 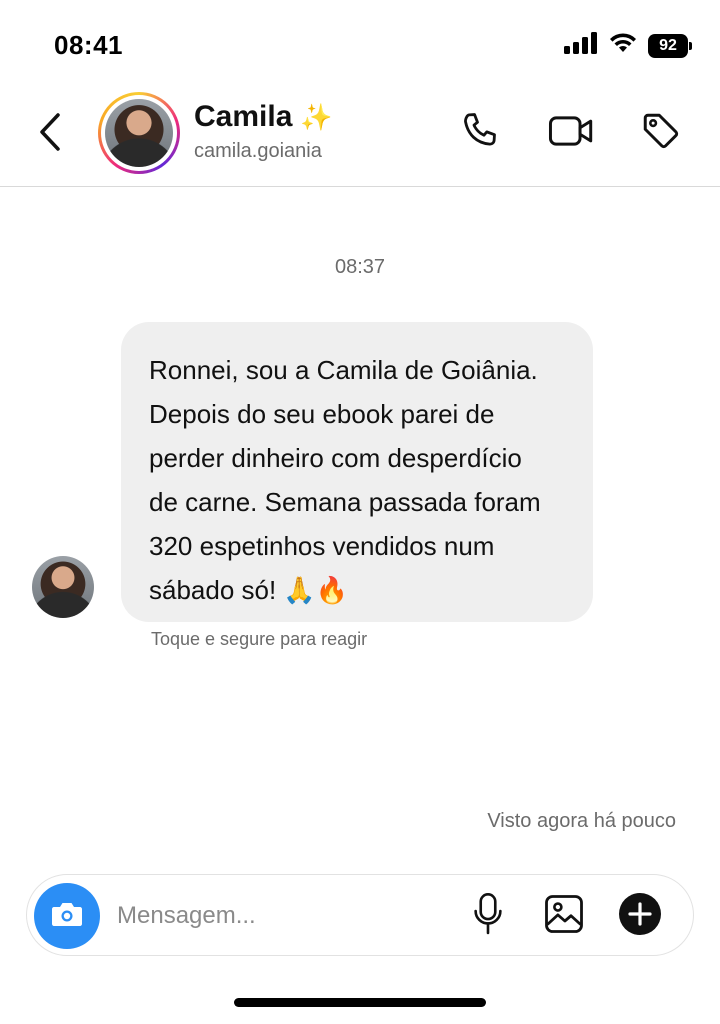 I want to click on plus-icon, so click(x=640, y=916).